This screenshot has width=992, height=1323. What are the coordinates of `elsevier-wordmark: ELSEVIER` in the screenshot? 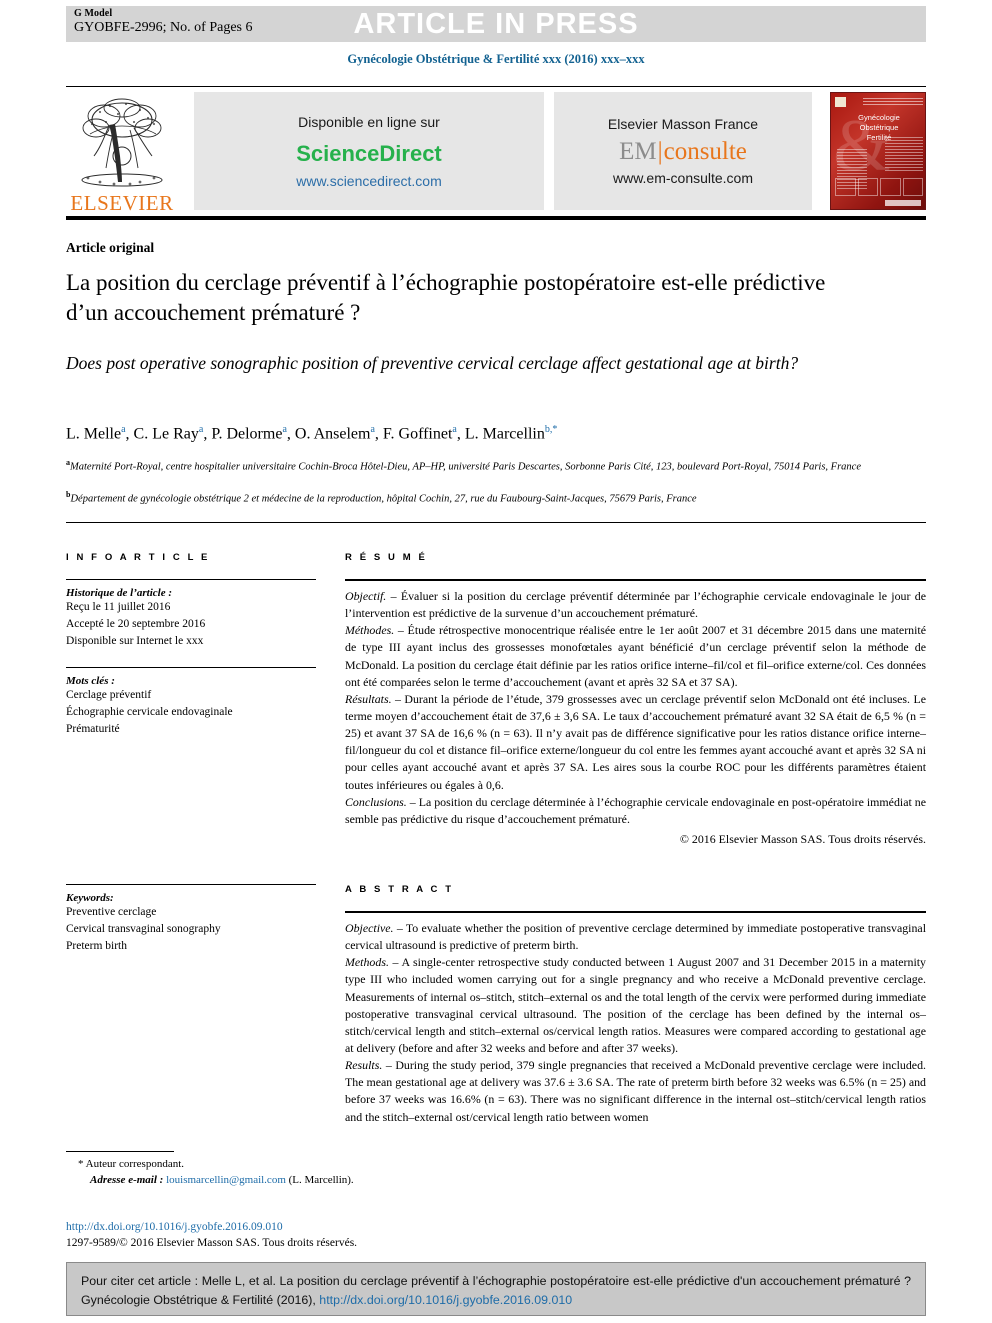 It's located at (122, 203).